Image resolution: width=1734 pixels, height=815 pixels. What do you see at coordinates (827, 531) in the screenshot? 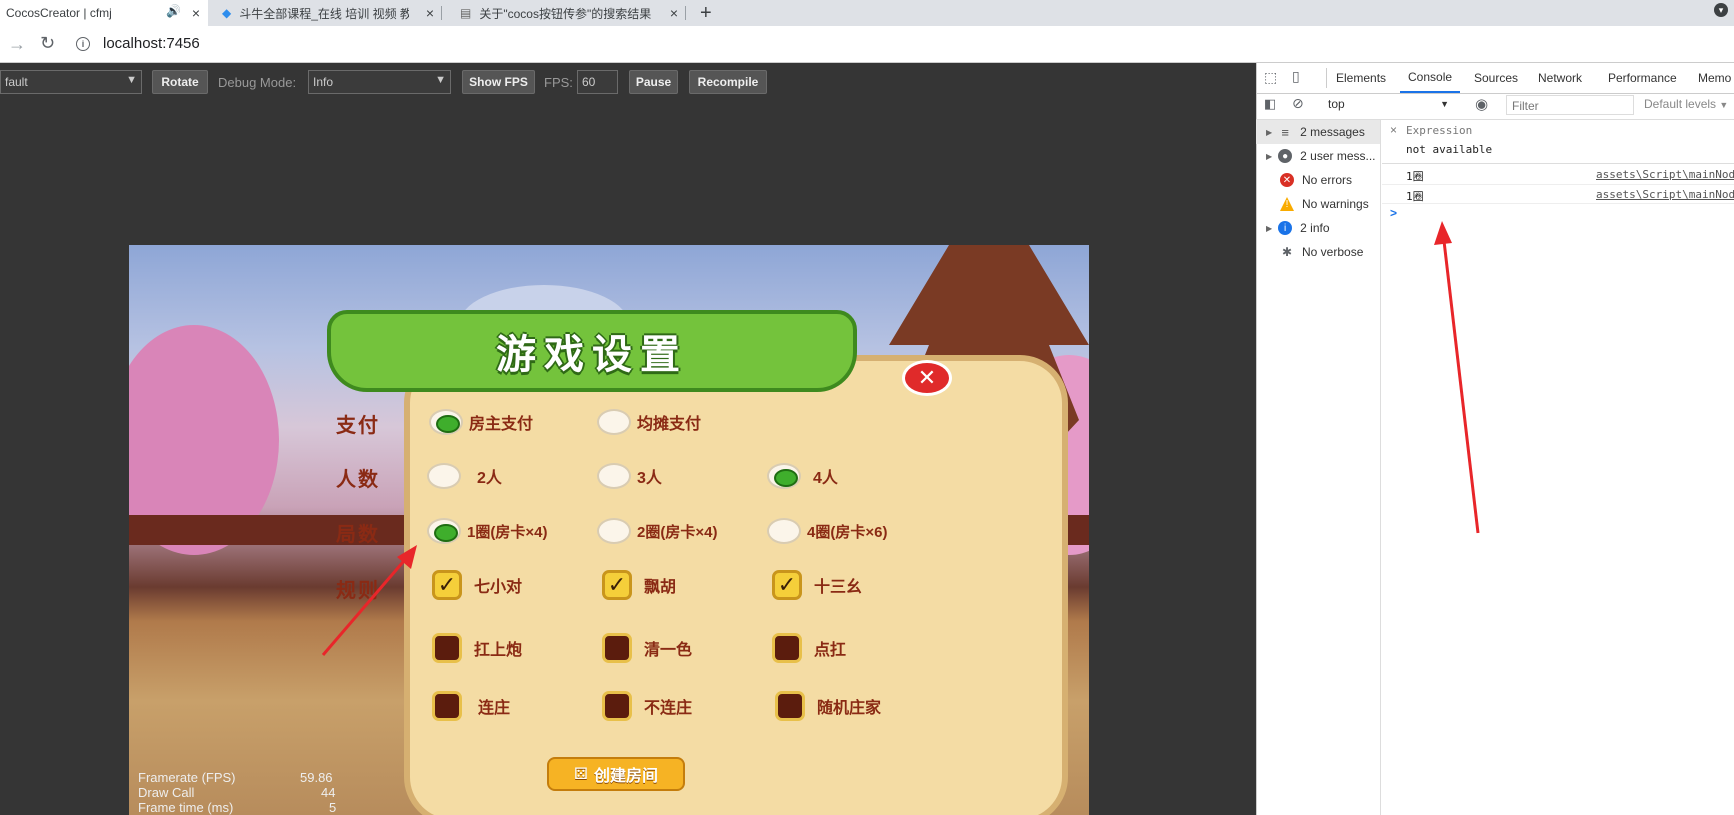
I see `rounds-option-4: 4圈(房卡×6)` at bounding box center [827, 531].